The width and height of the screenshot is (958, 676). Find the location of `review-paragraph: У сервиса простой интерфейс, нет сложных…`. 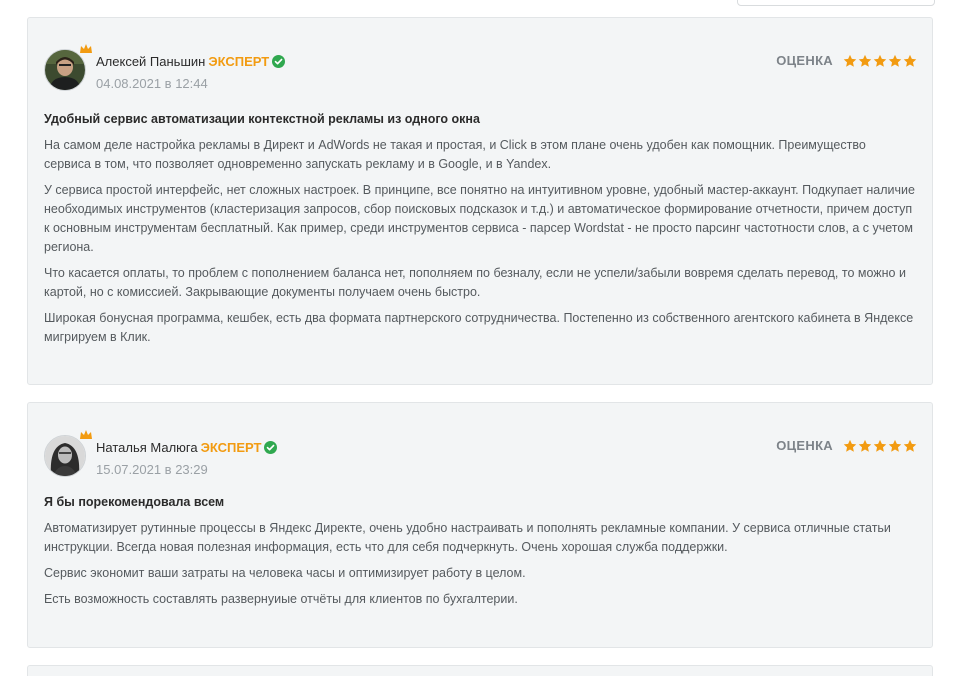

review-paragraph: У сервиса простой интерфейс, нет сложных… is located at coordinates (479, 218).